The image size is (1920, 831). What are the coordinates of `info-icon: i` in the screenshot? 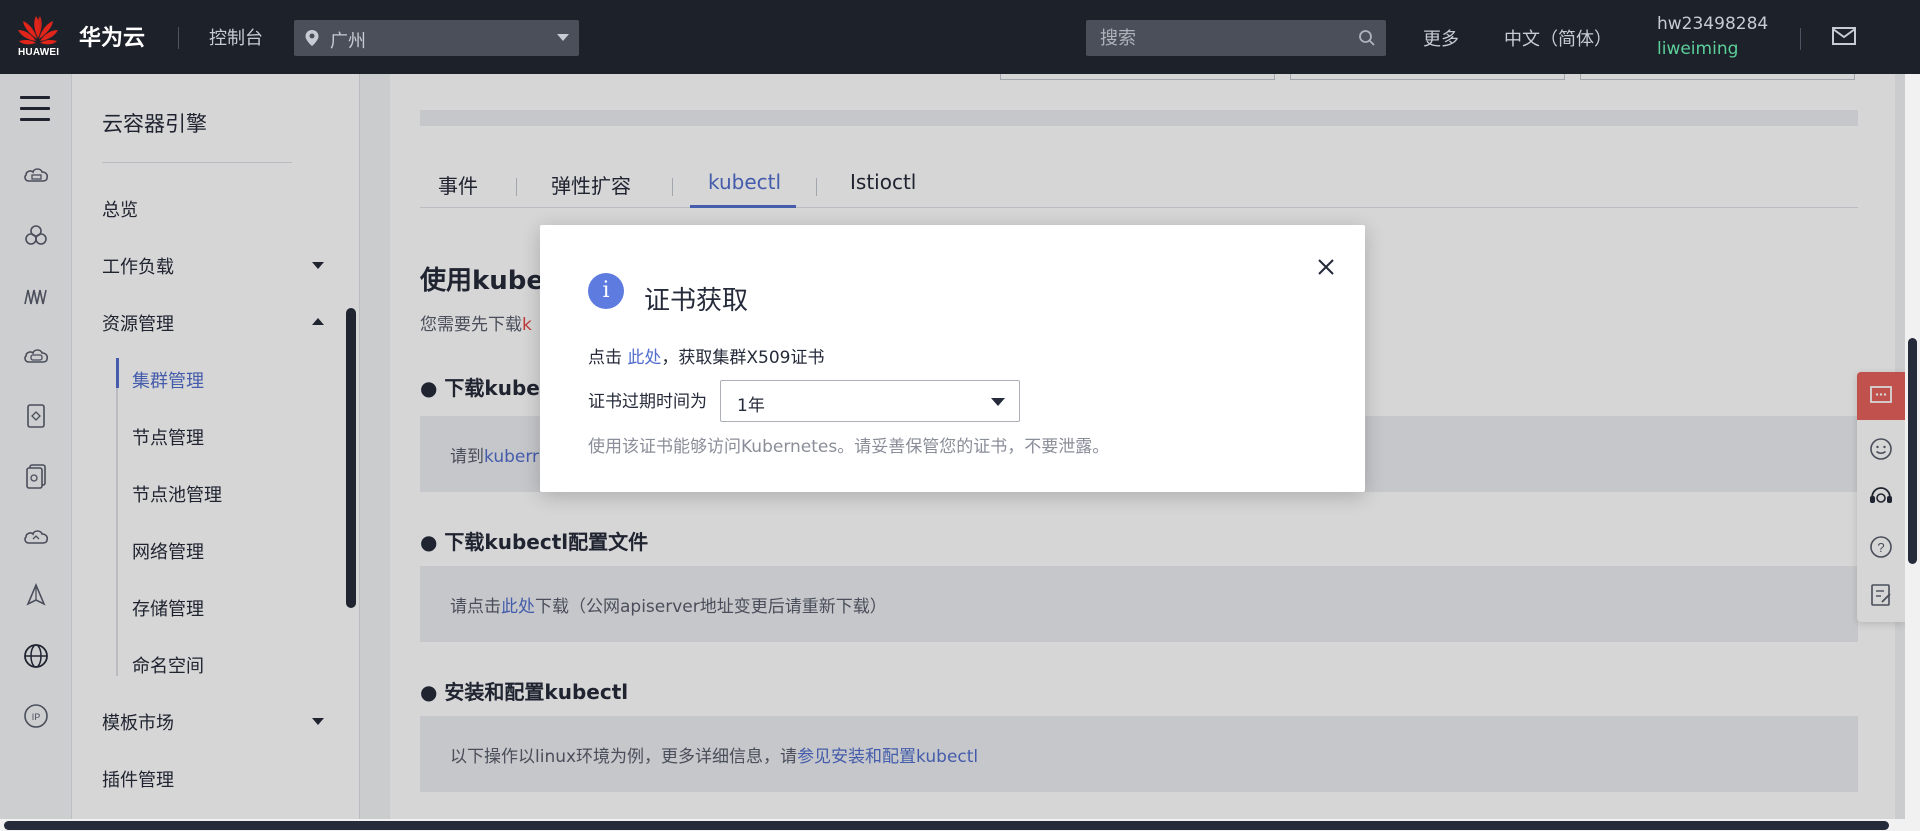 It's located at (606, 291).